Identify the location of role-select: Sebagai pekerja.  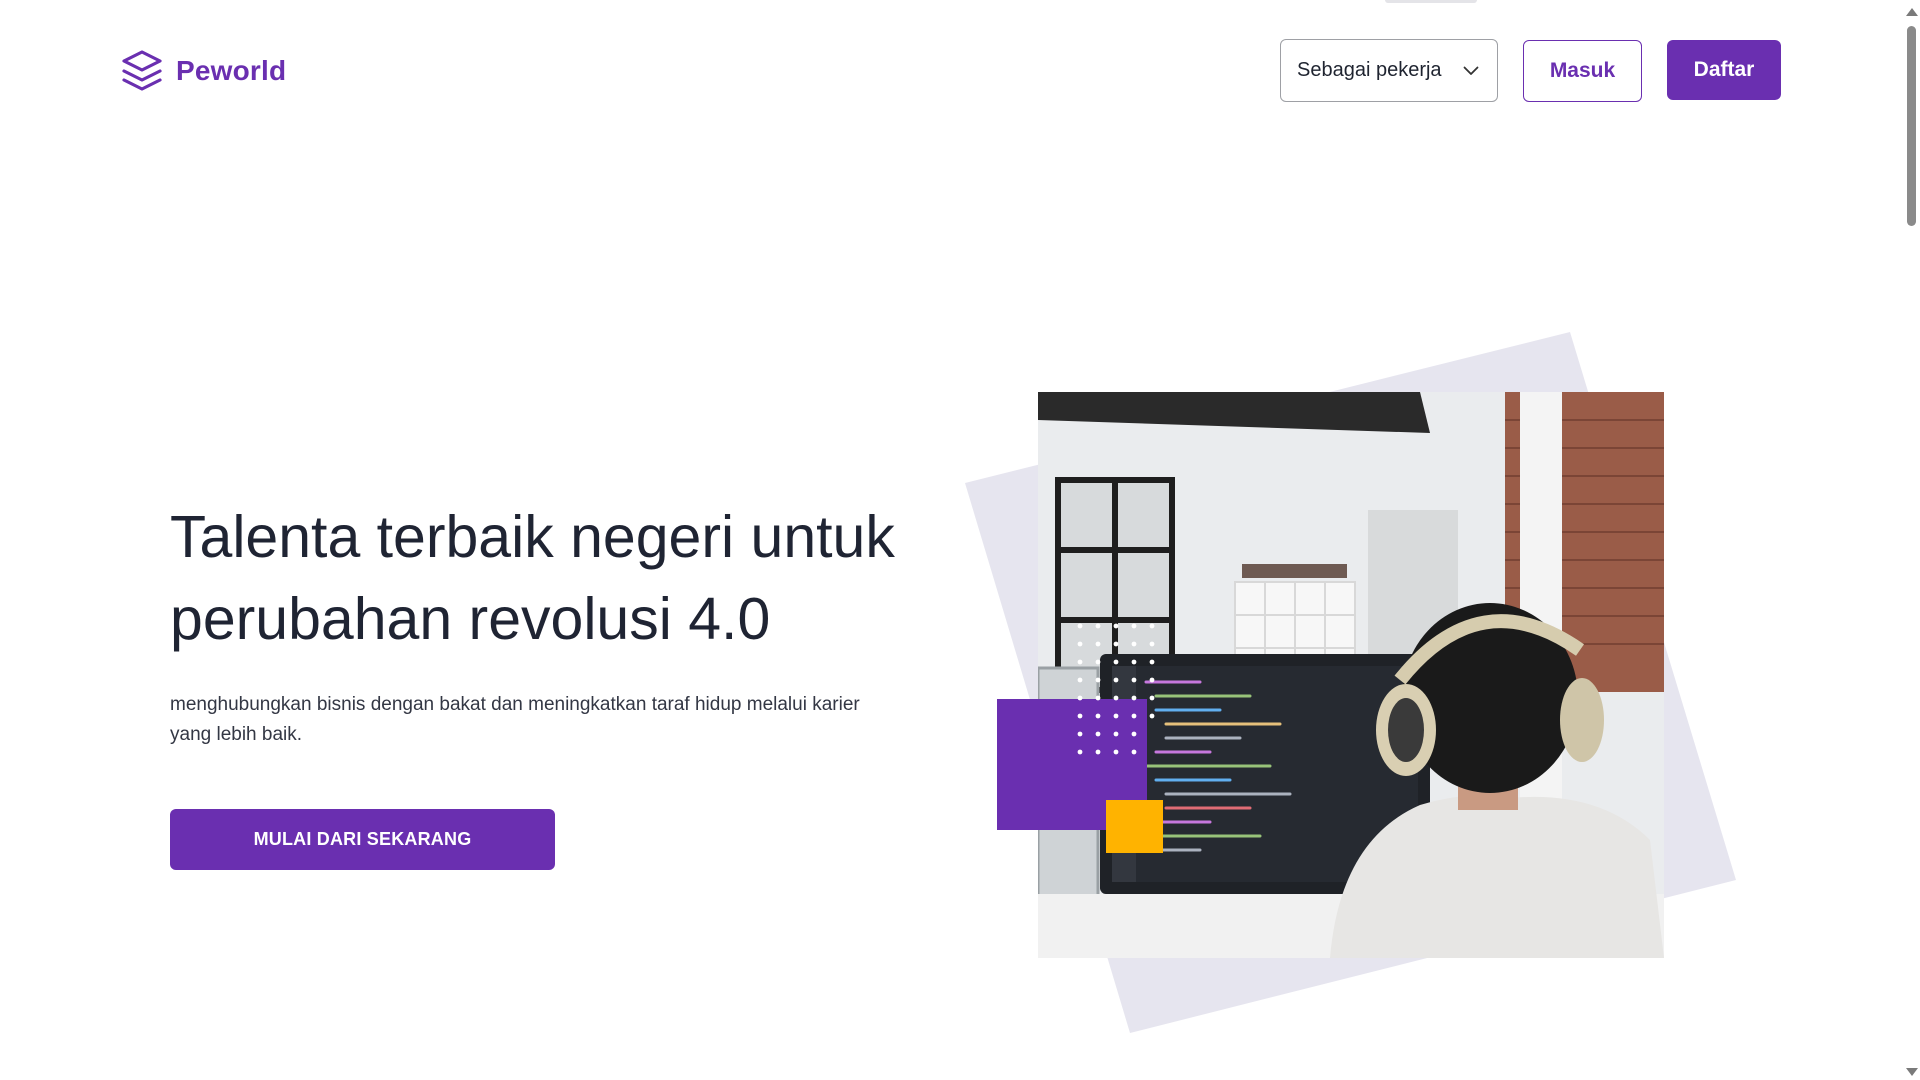
(1389, 70).